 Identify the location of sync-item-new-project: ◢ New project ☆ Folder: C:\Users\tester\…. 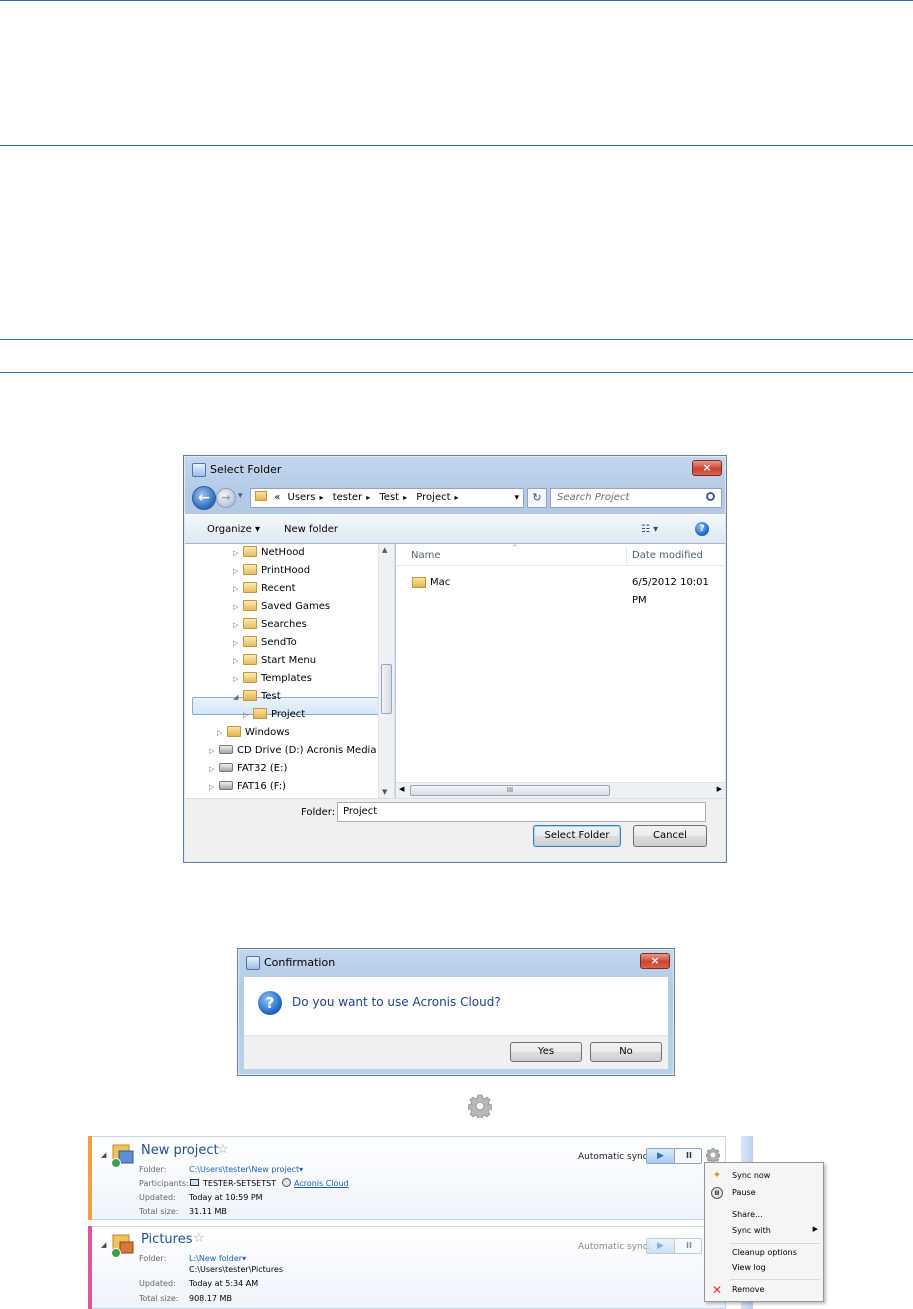
(407, 1178).